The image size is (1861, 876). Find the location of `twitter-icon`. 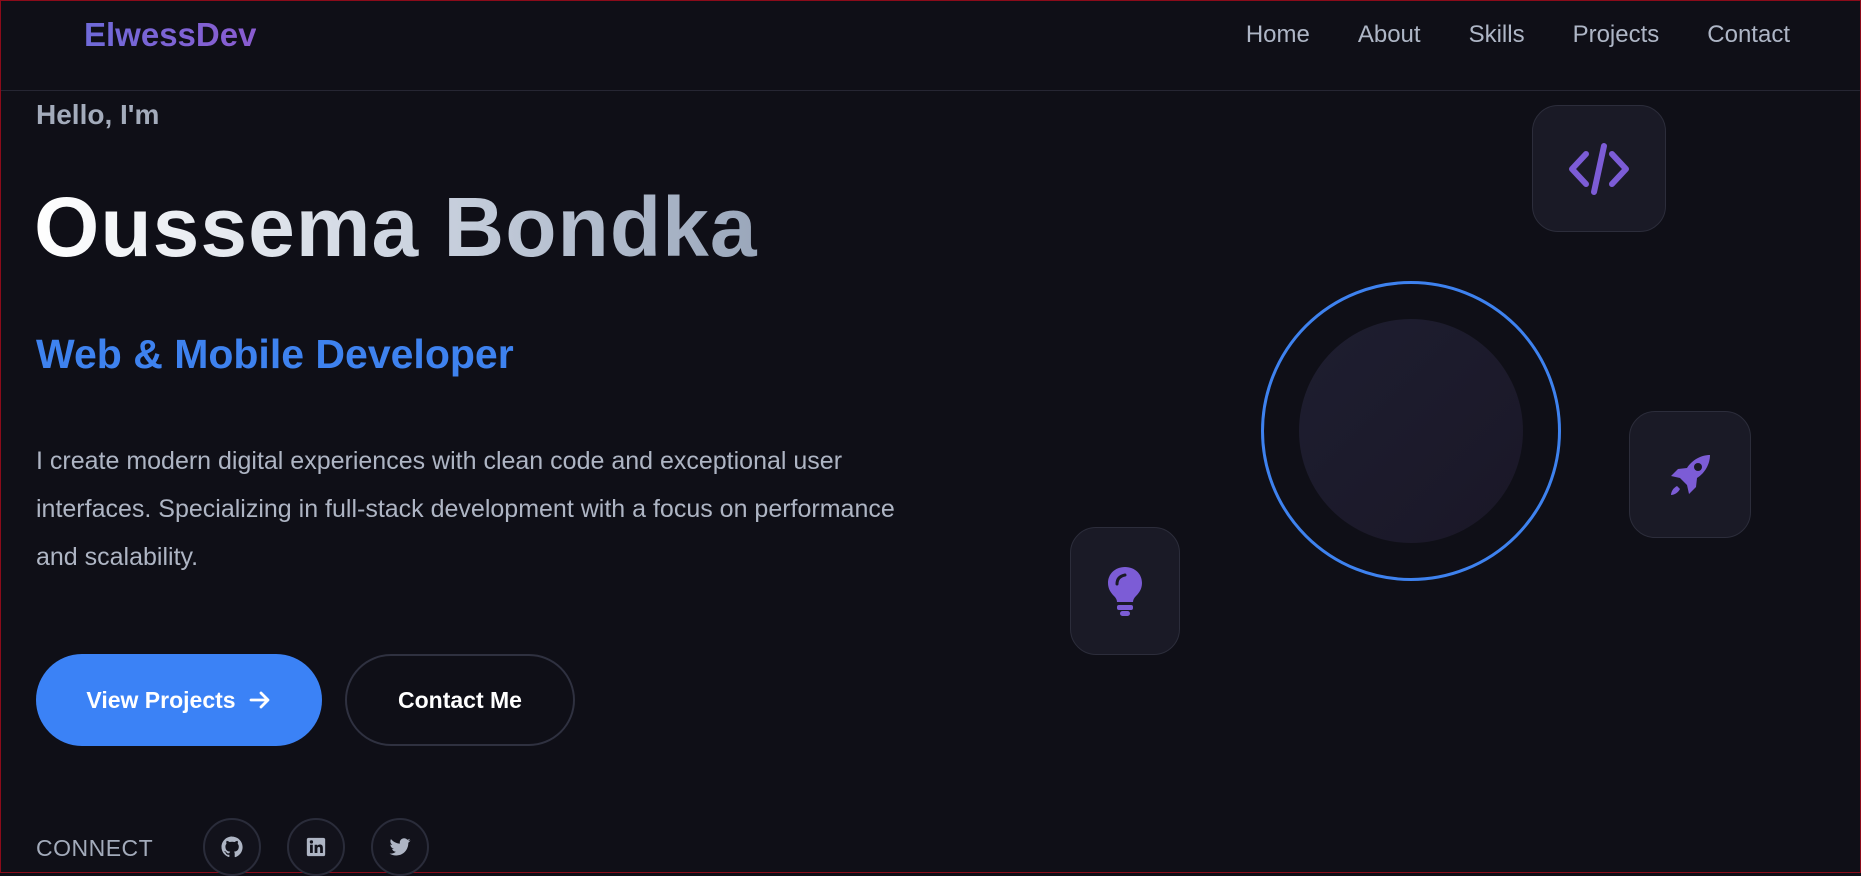

twitter-icon is located at coordinates (400, 847).